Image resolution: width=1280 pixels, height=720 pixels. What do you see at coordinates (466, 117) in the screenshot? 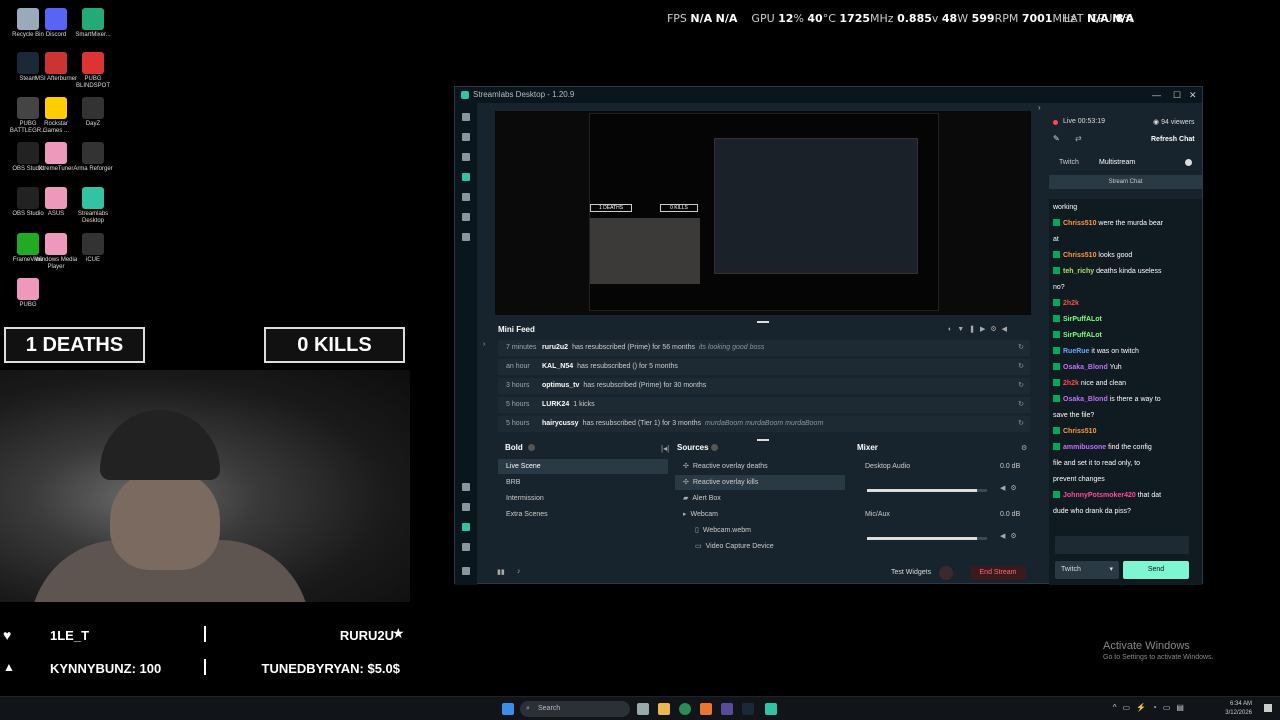
I see `editor-icon` at bounding box center [466, 117].